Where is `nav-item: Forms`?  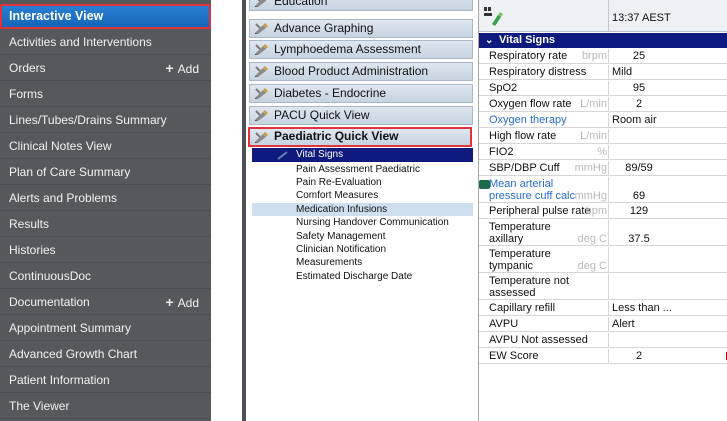
nav-item: Forms is located at coordinates (105, 94).